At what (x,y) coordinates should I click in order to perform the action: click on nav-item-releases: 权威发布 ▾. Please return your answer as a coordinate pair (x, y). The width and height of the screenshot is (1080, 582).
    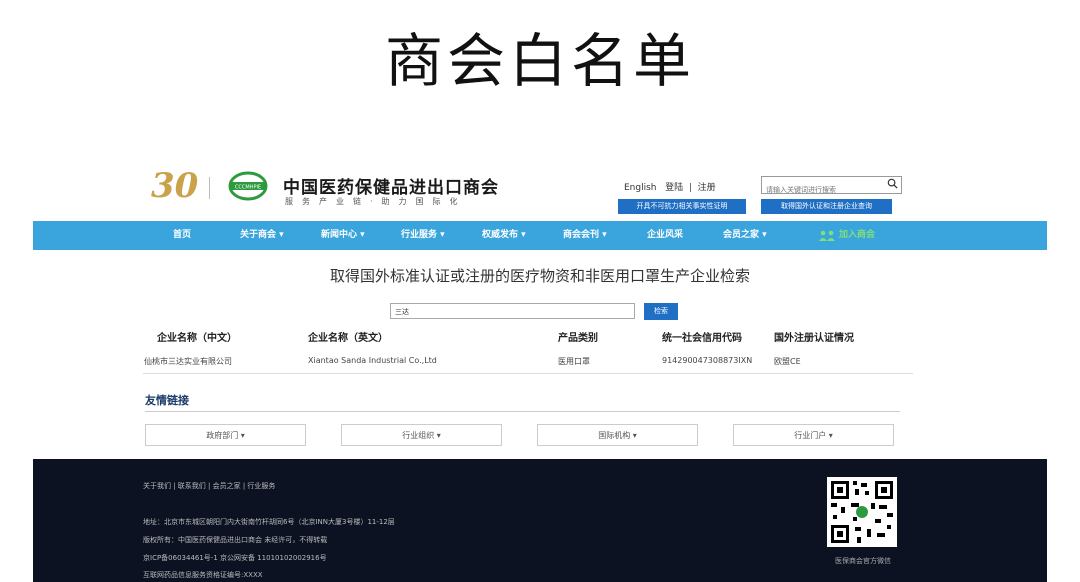
    Looking at the image, I should click on (504, 235).